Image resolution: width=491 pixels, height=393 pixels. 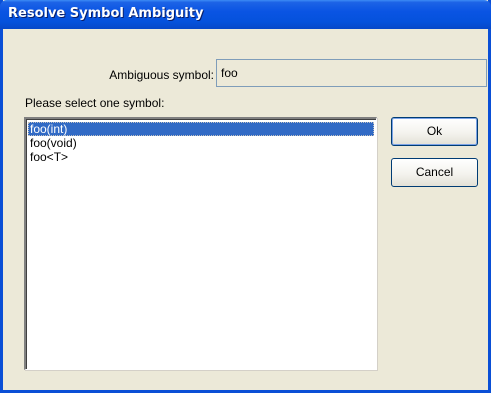 I want to click on ambiguous-symbol-label: Ambiguous symbol:, so click(x=161, y=75).